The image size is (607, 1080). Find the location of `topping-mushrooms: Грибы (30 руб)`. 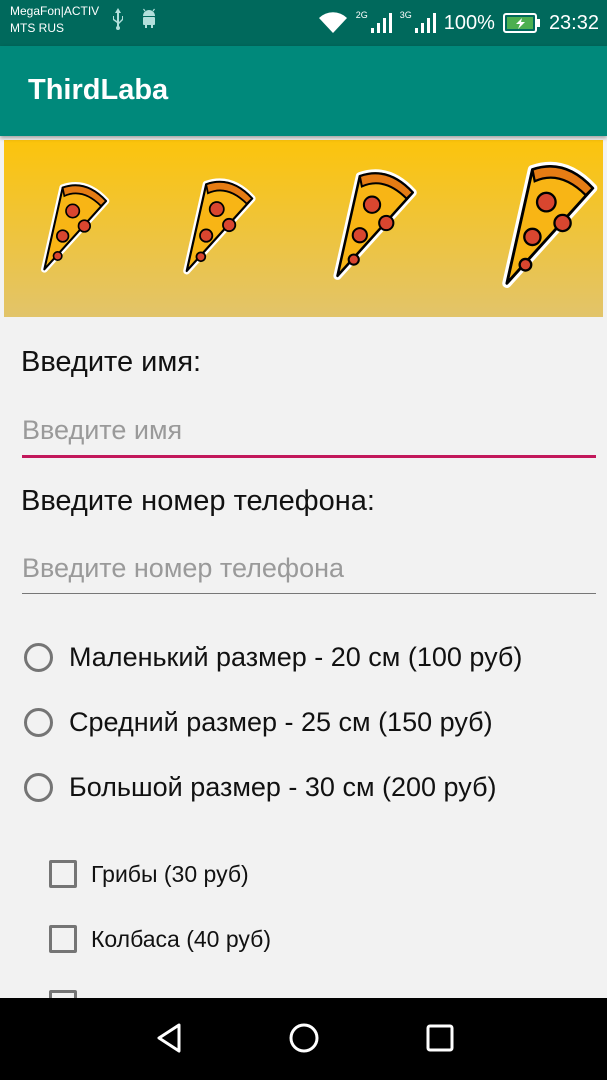

topping-mushrooms: Грибы (30 руб) is located at coordinates (149, 874).